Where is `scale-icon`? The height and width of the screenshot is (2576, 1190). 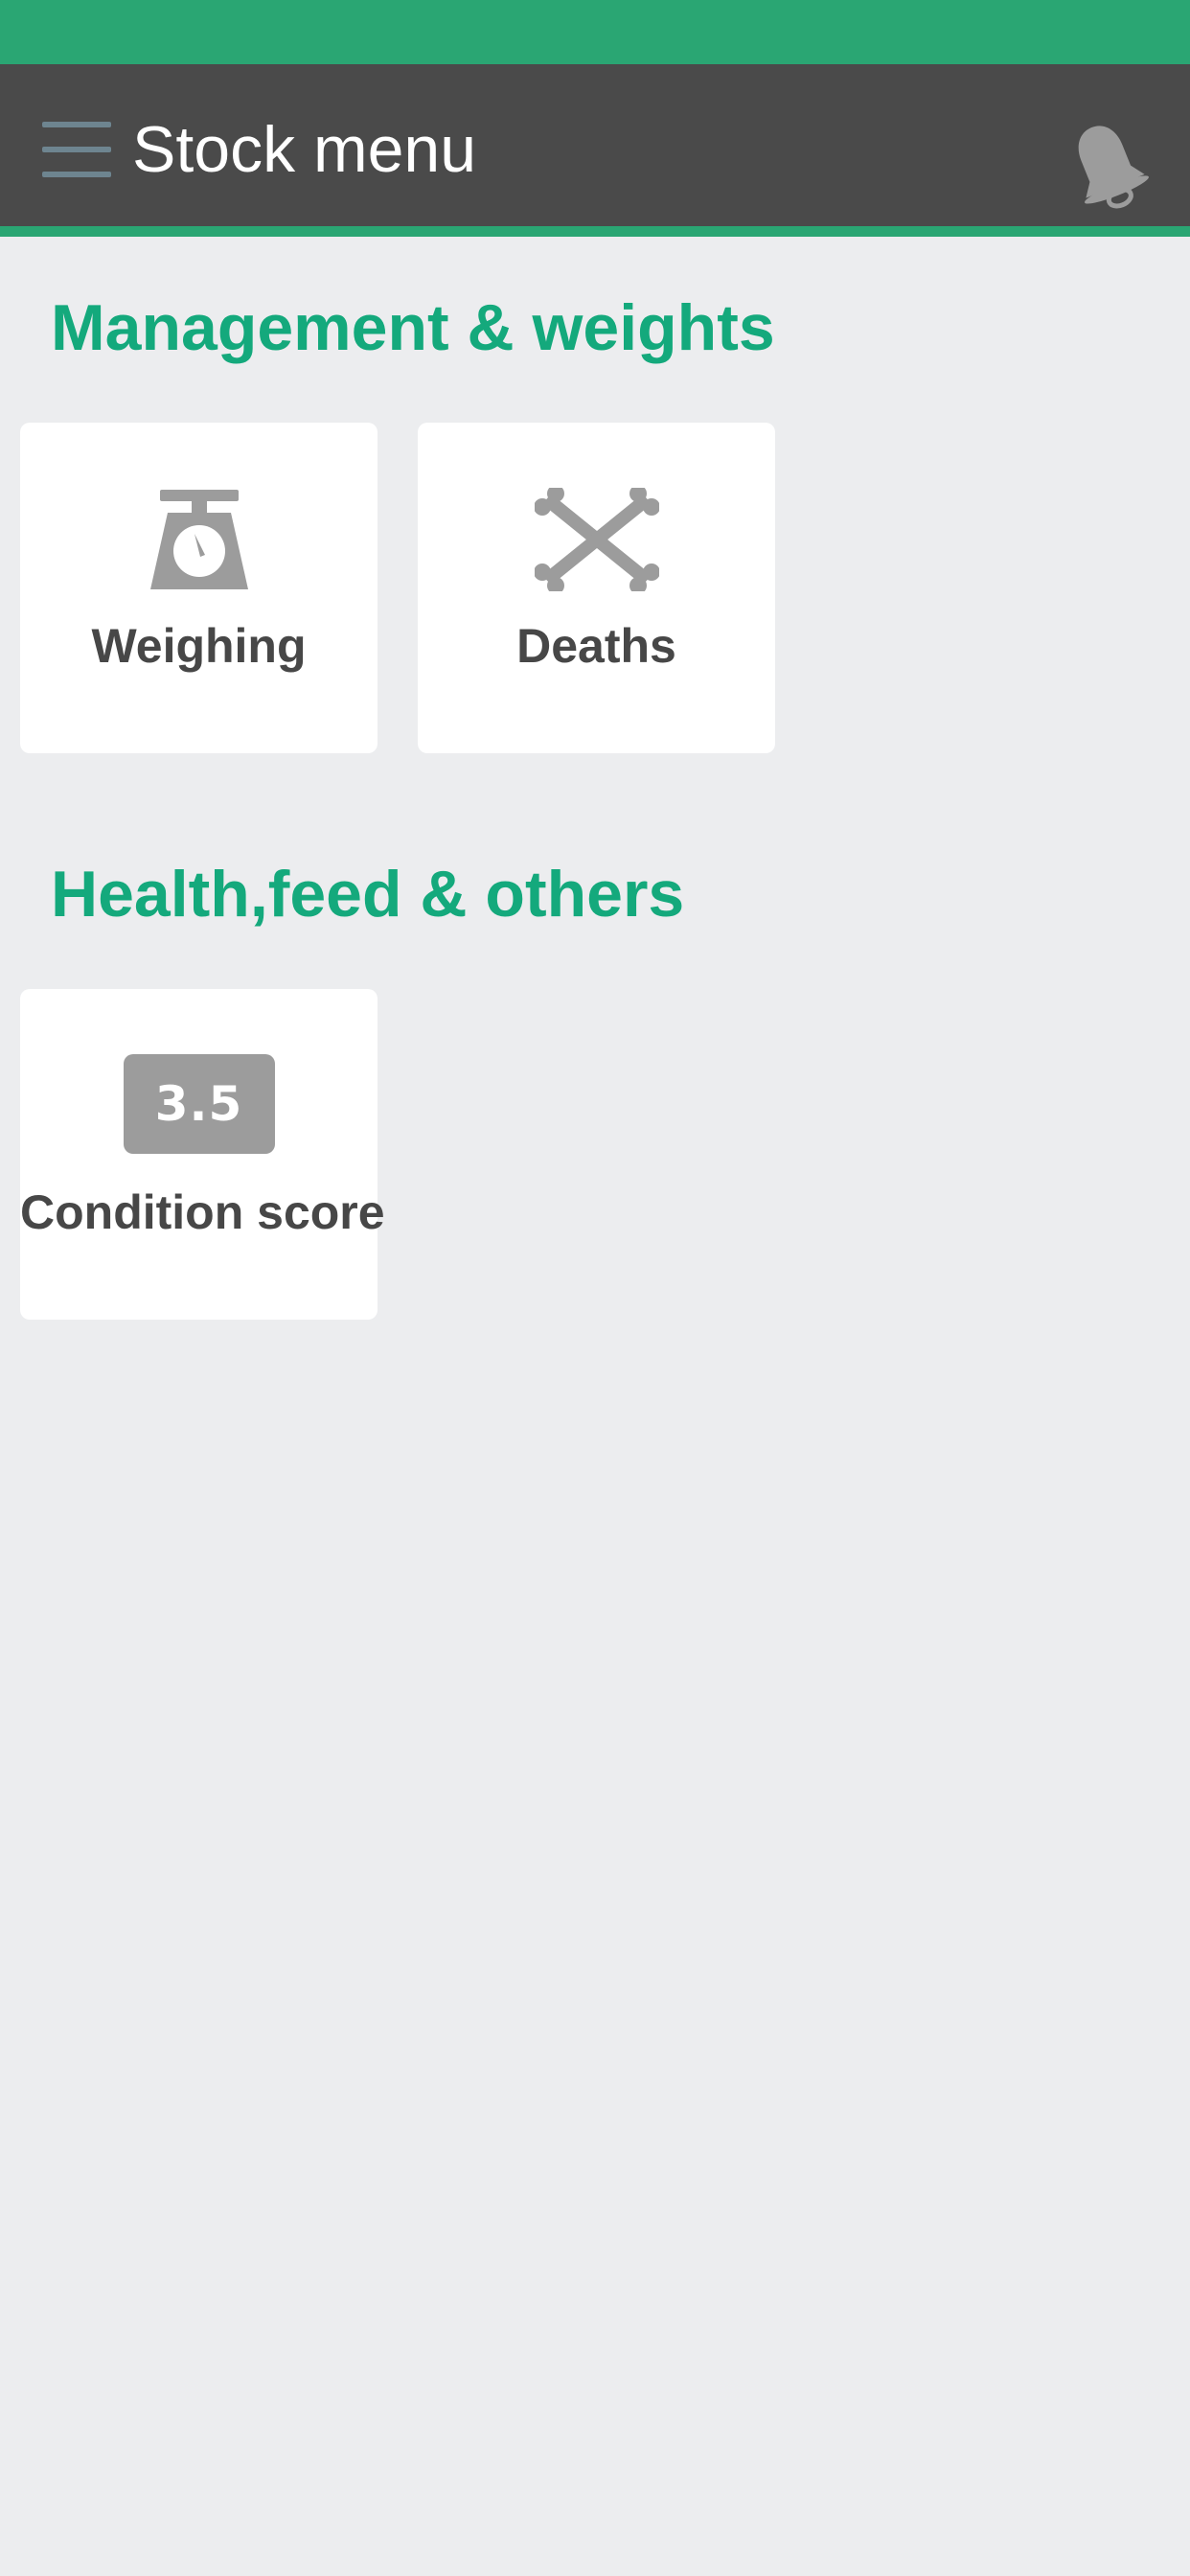 scale-icon is located at coordinates (199, 539).